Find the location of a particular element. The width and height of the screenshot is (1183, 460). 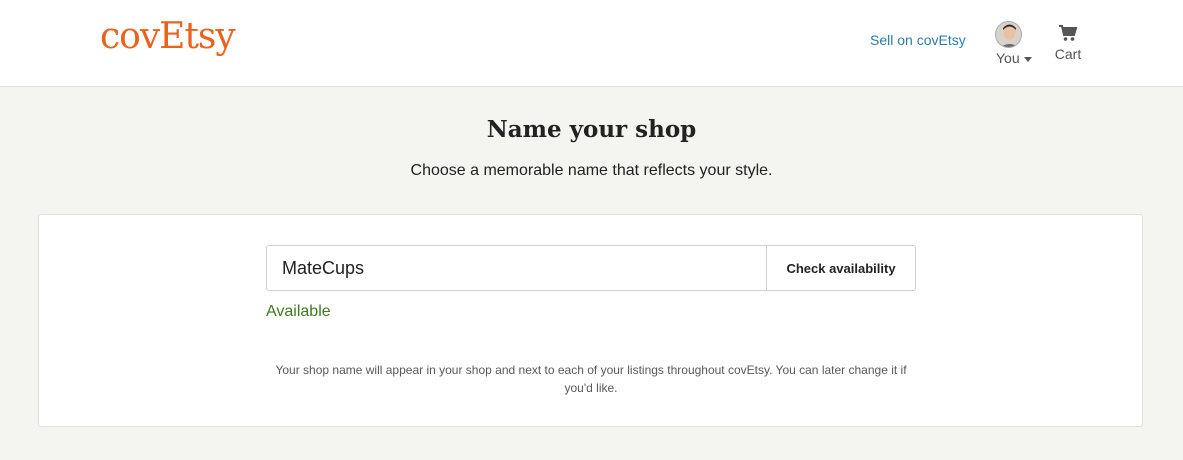

user-avatar-icon is located at coordinates (1008, 34).